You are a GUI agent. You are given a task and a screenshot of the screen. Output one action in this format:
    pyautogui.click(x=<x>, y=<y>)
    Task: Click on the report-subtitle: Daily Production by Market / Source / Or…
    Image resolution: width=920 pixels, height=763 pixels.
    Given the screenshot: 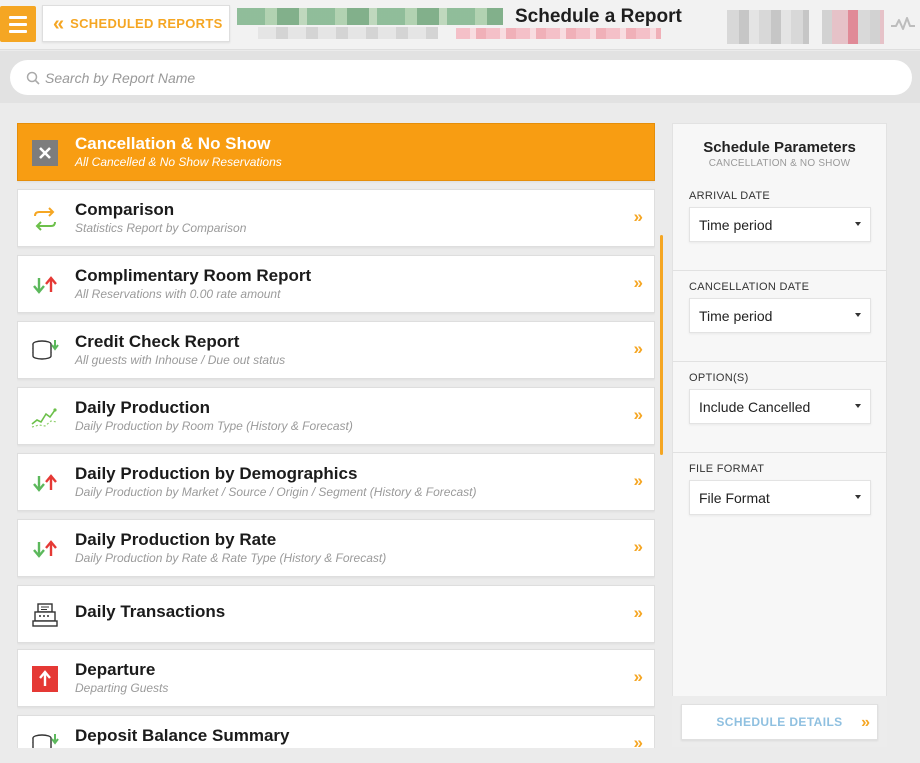 What is the action you would take?
    pyautogui.click(x=276, y=492)
    